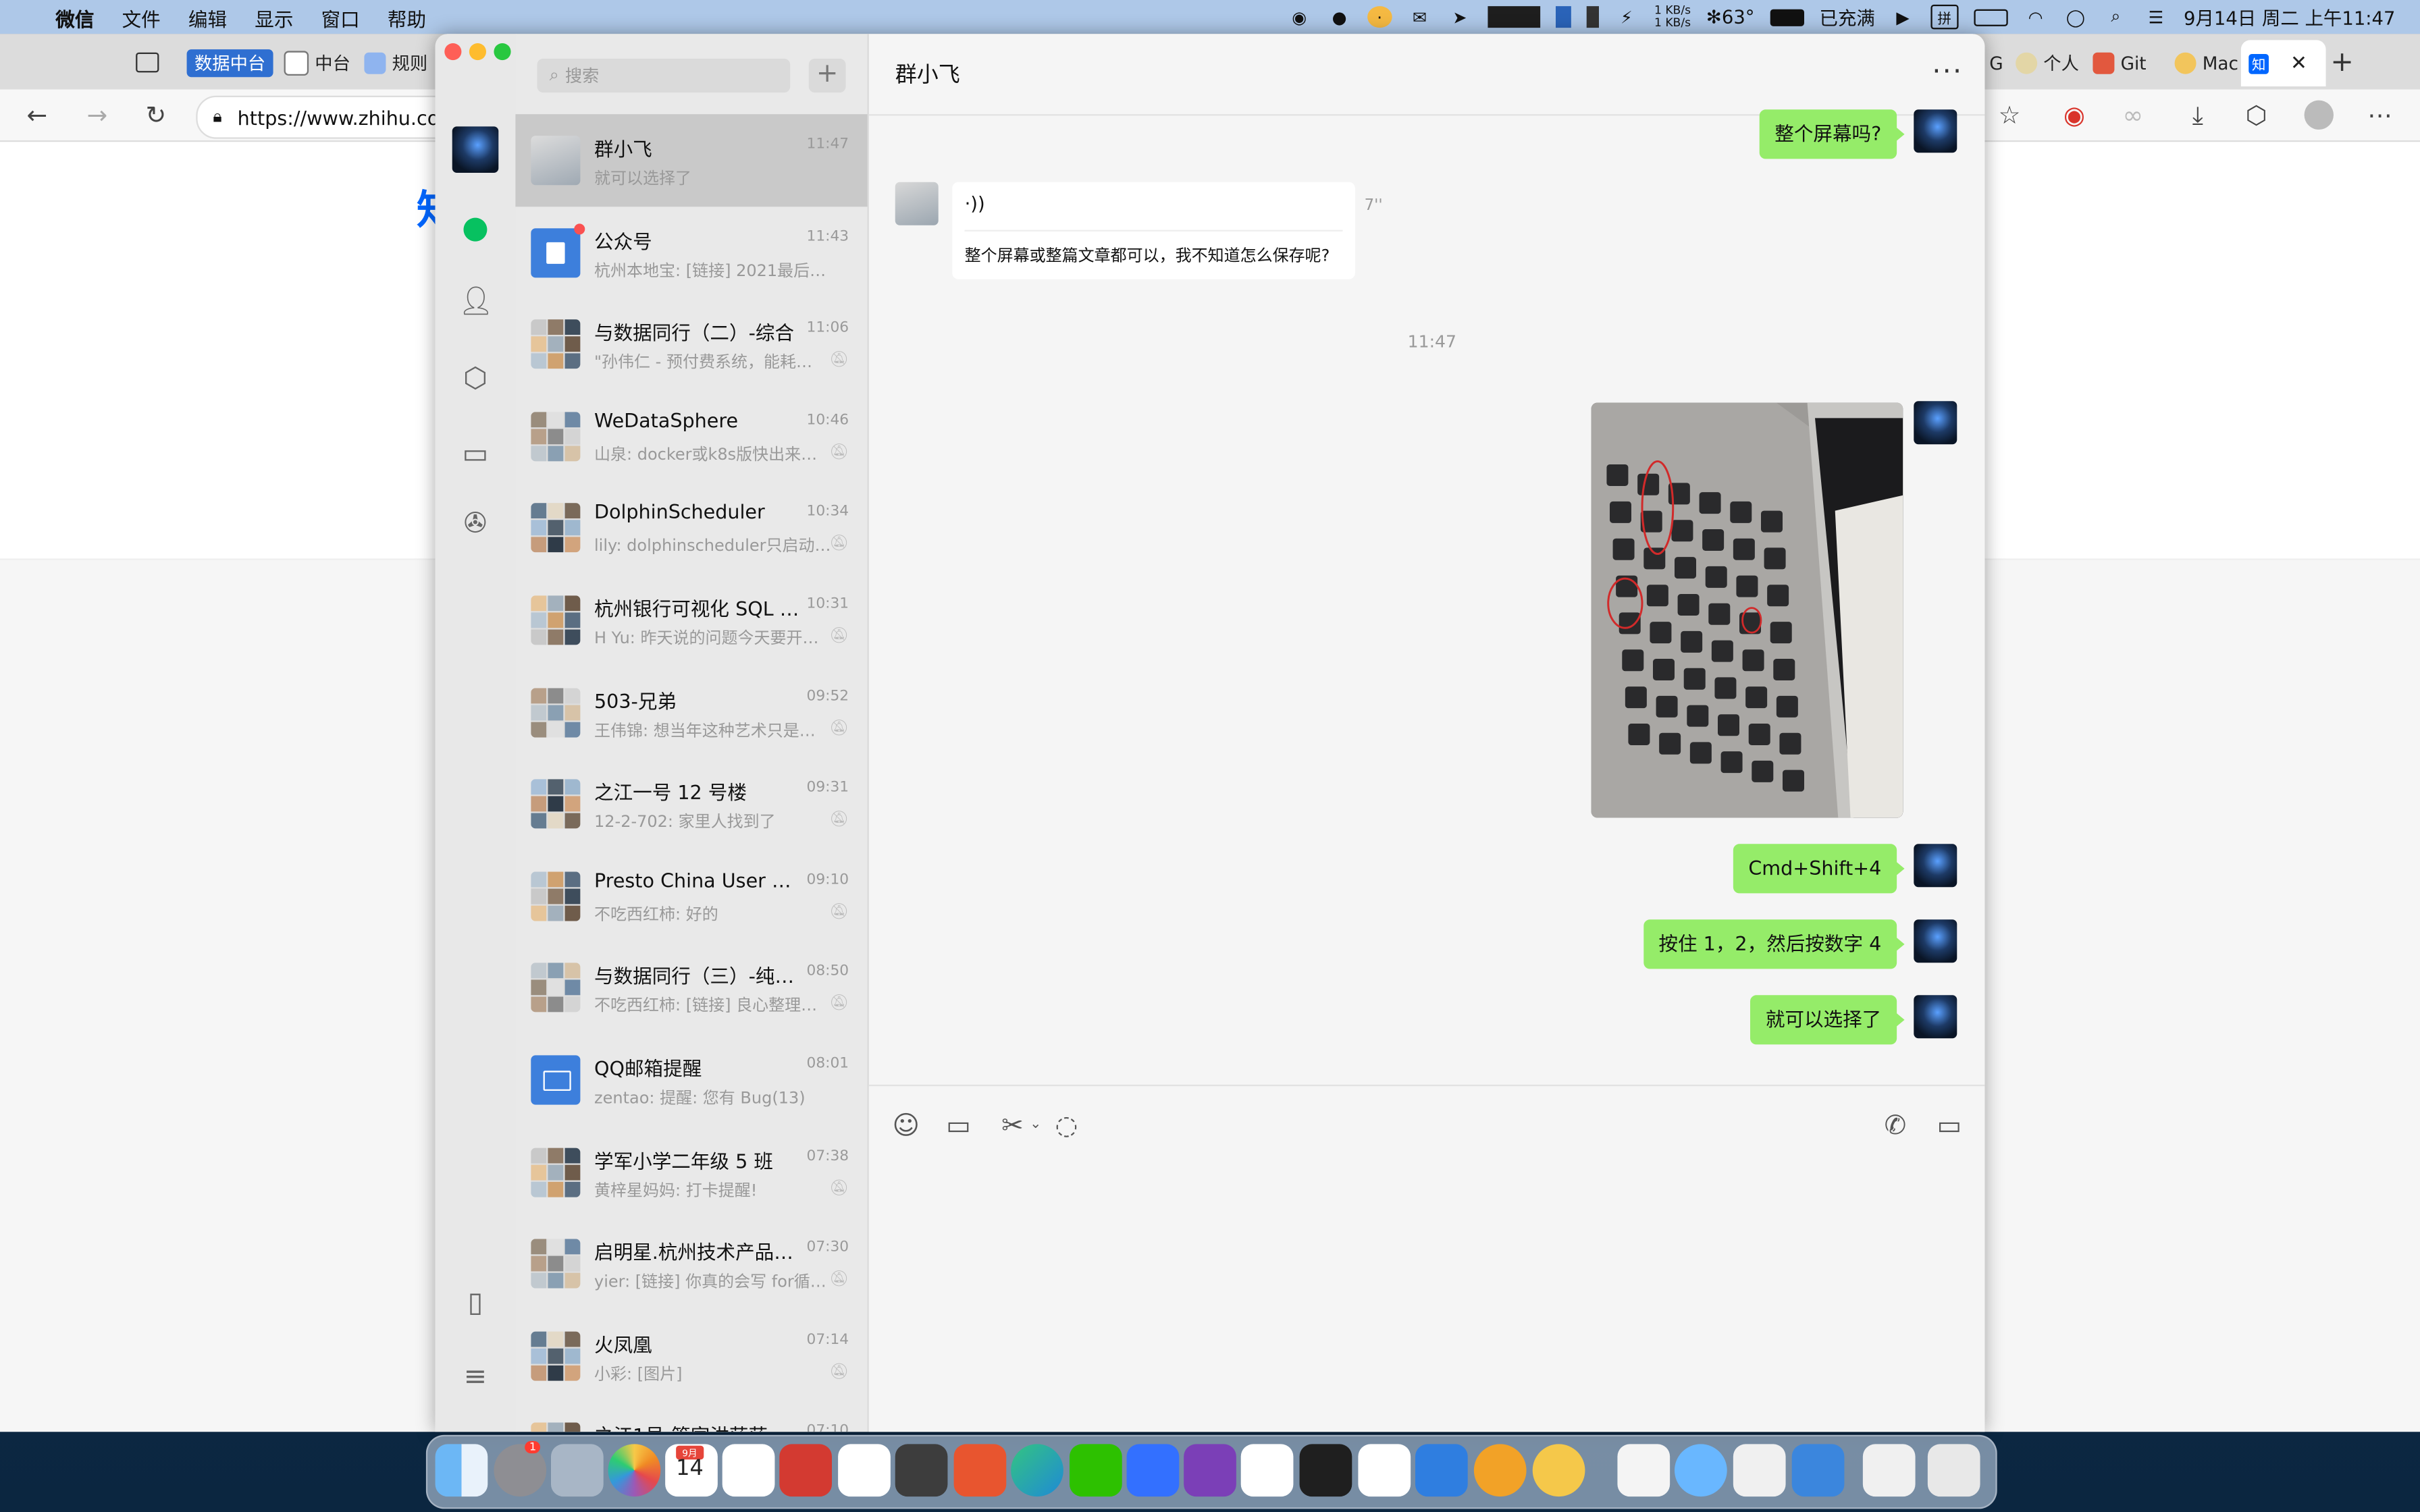 The height and width of the screenshot is (1512, 2420). What do you see at coordinates (1379, 17) in the screenshot?
I see `status-app-icon-2: ·` at bounding box center [1379, 17].